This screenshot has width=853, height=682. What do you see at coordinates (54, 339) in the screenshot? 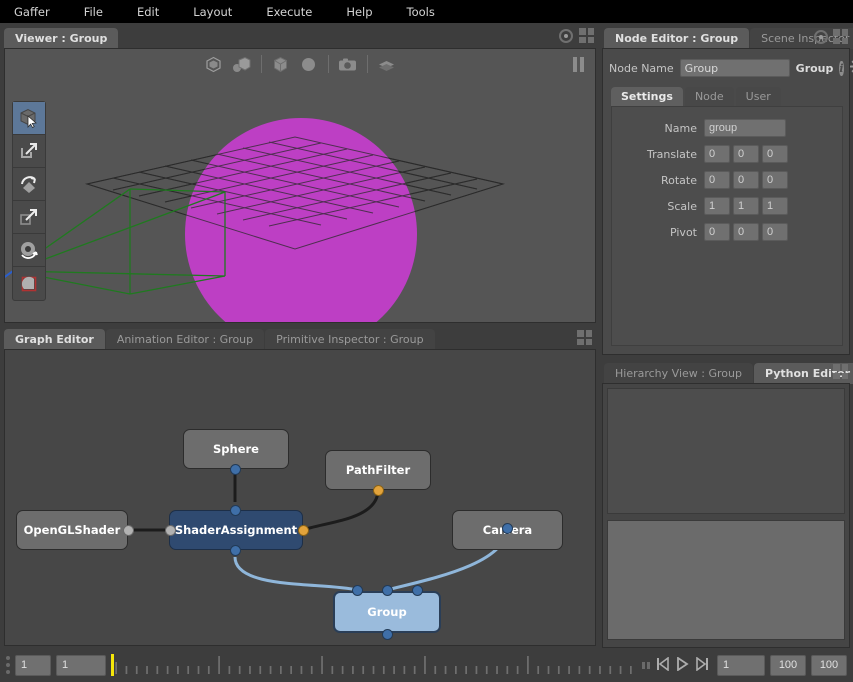
I see `tab-graph-editor: Graph Editor` at bounding box center [54, 339].